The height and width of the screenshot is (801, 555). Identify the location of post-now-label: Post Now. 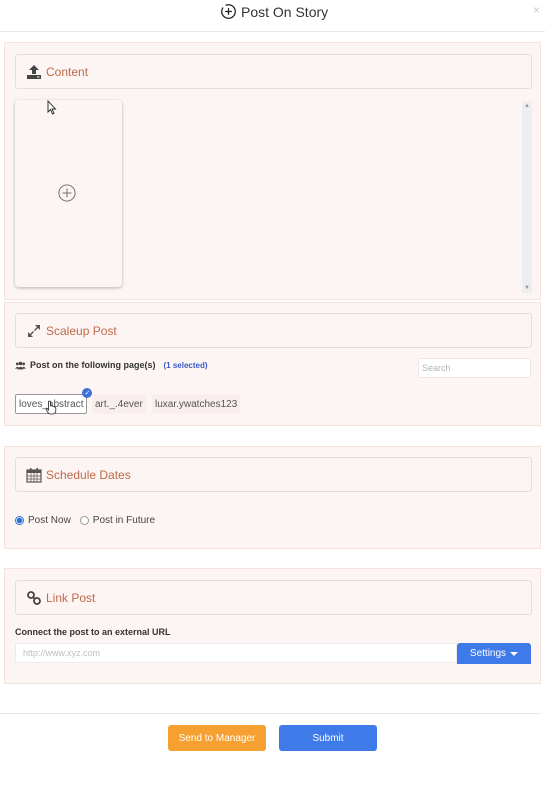
(49, 520).